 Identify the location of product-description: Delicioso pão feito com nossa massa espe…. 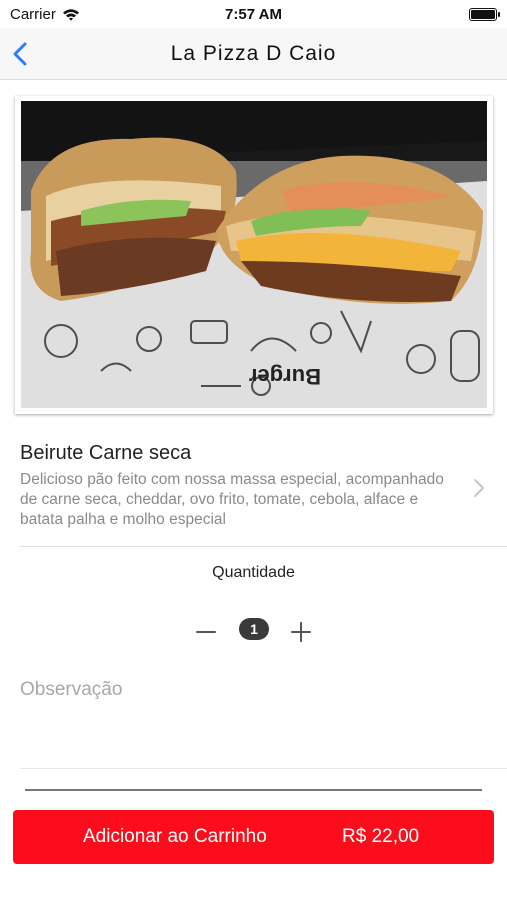
(232, 499).